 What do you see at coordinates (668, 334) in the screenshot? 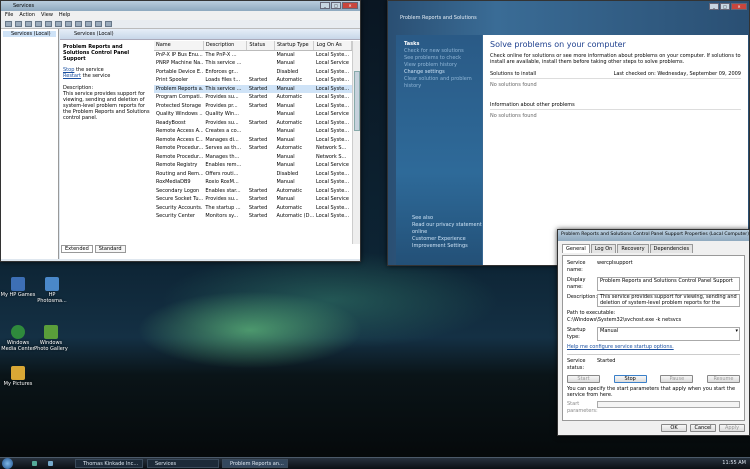
I see `startup-type-select: Manual ▾` at bounding box center [668, 334].